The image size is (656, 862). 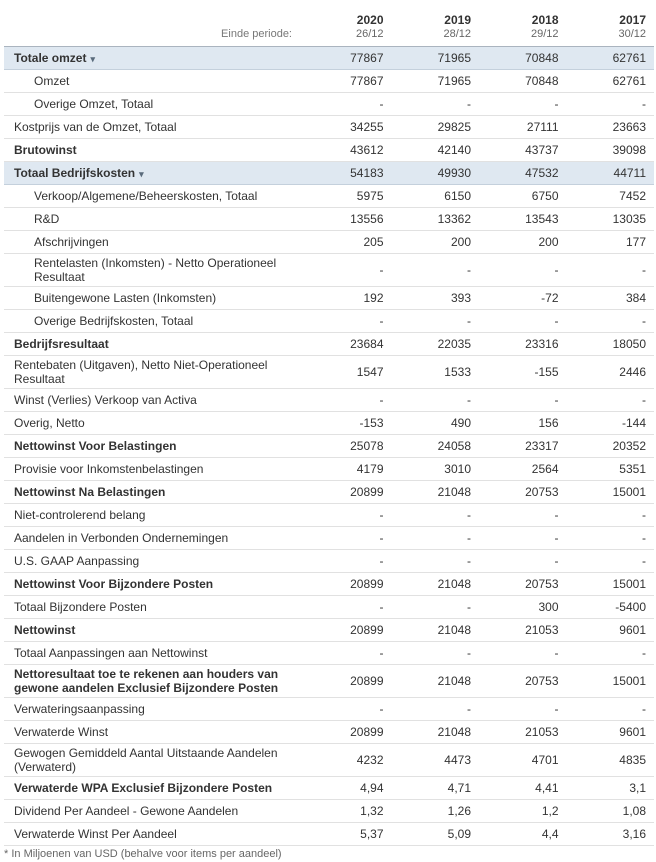 What do you see at coordinates (154, 173) in the screenshot?
I see `row-label-cell: Totaal Bedrijfskosten ▾` at bounding box center [154, 173].